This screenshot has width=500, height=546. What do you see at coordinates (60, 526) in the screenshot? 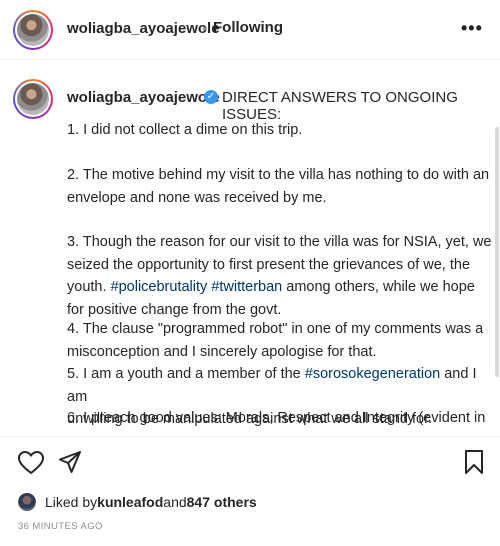
I see `post-timestamp: 36 MINUTES AGO` at bounding box center [60, 526].